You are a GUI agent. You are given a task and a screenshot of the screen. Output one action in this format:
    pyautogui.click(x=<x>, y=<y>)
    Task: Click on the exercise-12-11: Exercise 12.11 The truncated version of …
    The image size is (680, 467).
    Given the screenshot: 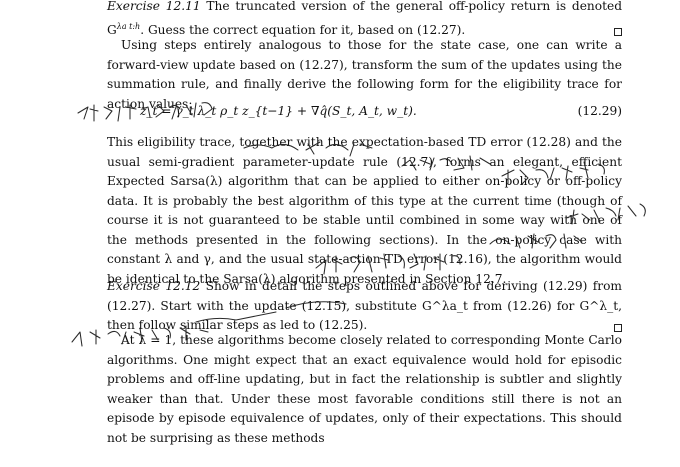 What is the action you would take?
    pyautogui.click(x=364, y=20)
    